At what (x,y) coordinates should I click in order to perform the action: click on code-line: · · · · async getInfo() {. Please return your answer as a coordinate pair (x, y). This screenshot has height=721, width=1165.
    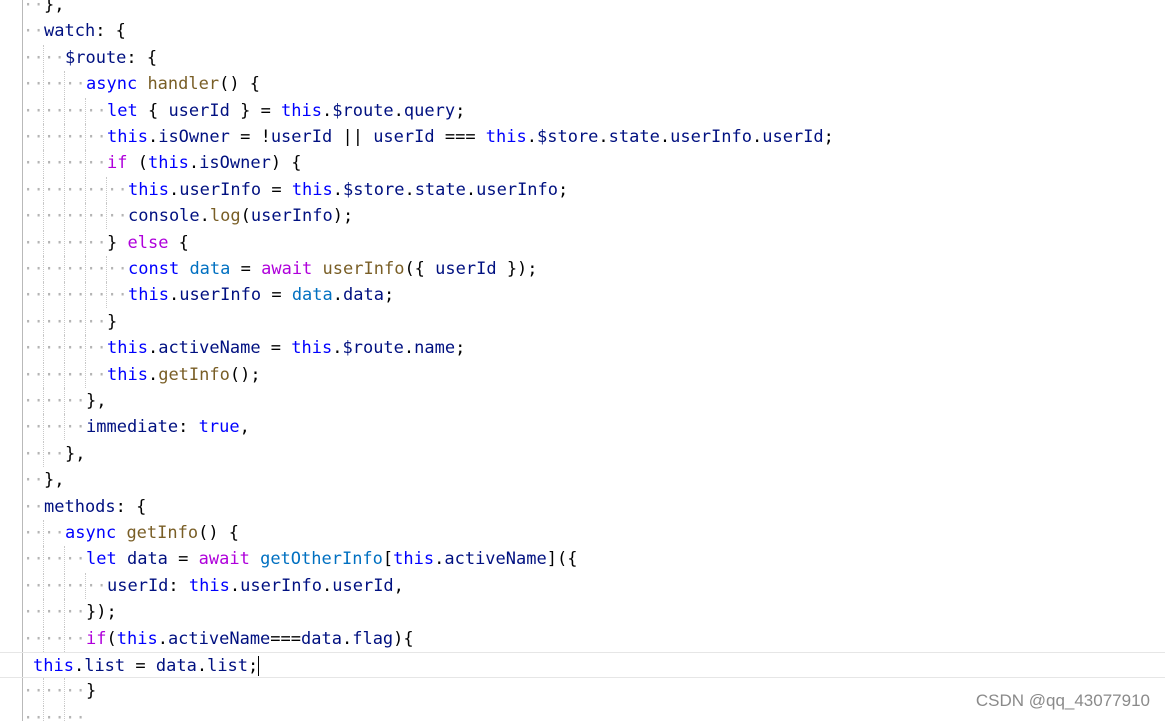
    Looking at the image, I should click on (582, 533).